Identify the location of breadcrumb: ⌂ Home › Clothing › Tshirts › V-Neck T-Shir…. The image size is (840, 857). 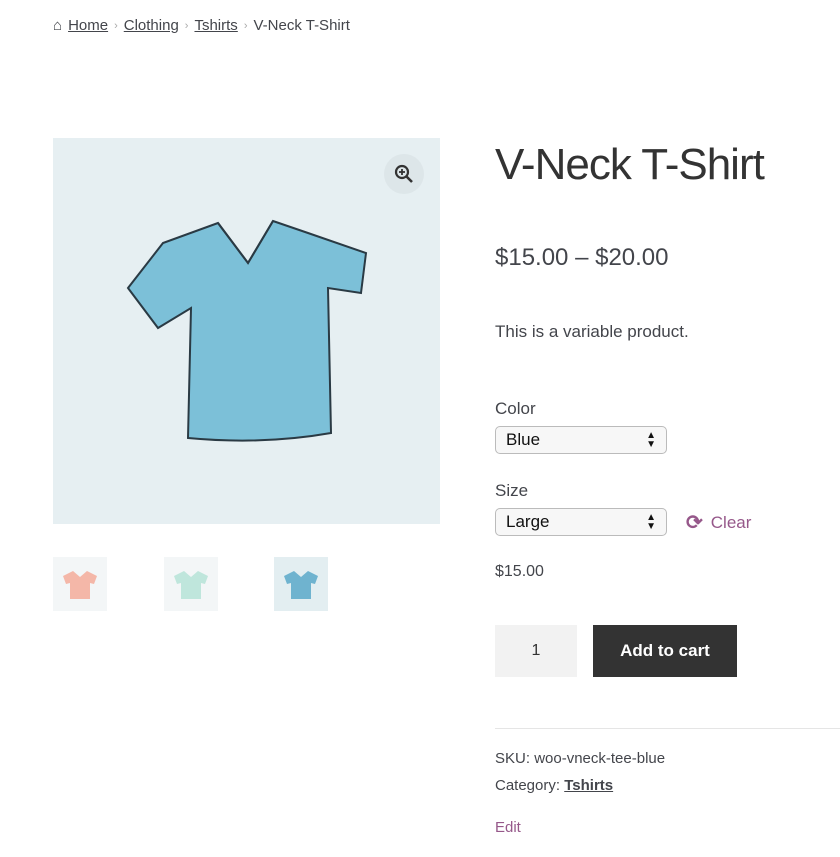
(201, 25).